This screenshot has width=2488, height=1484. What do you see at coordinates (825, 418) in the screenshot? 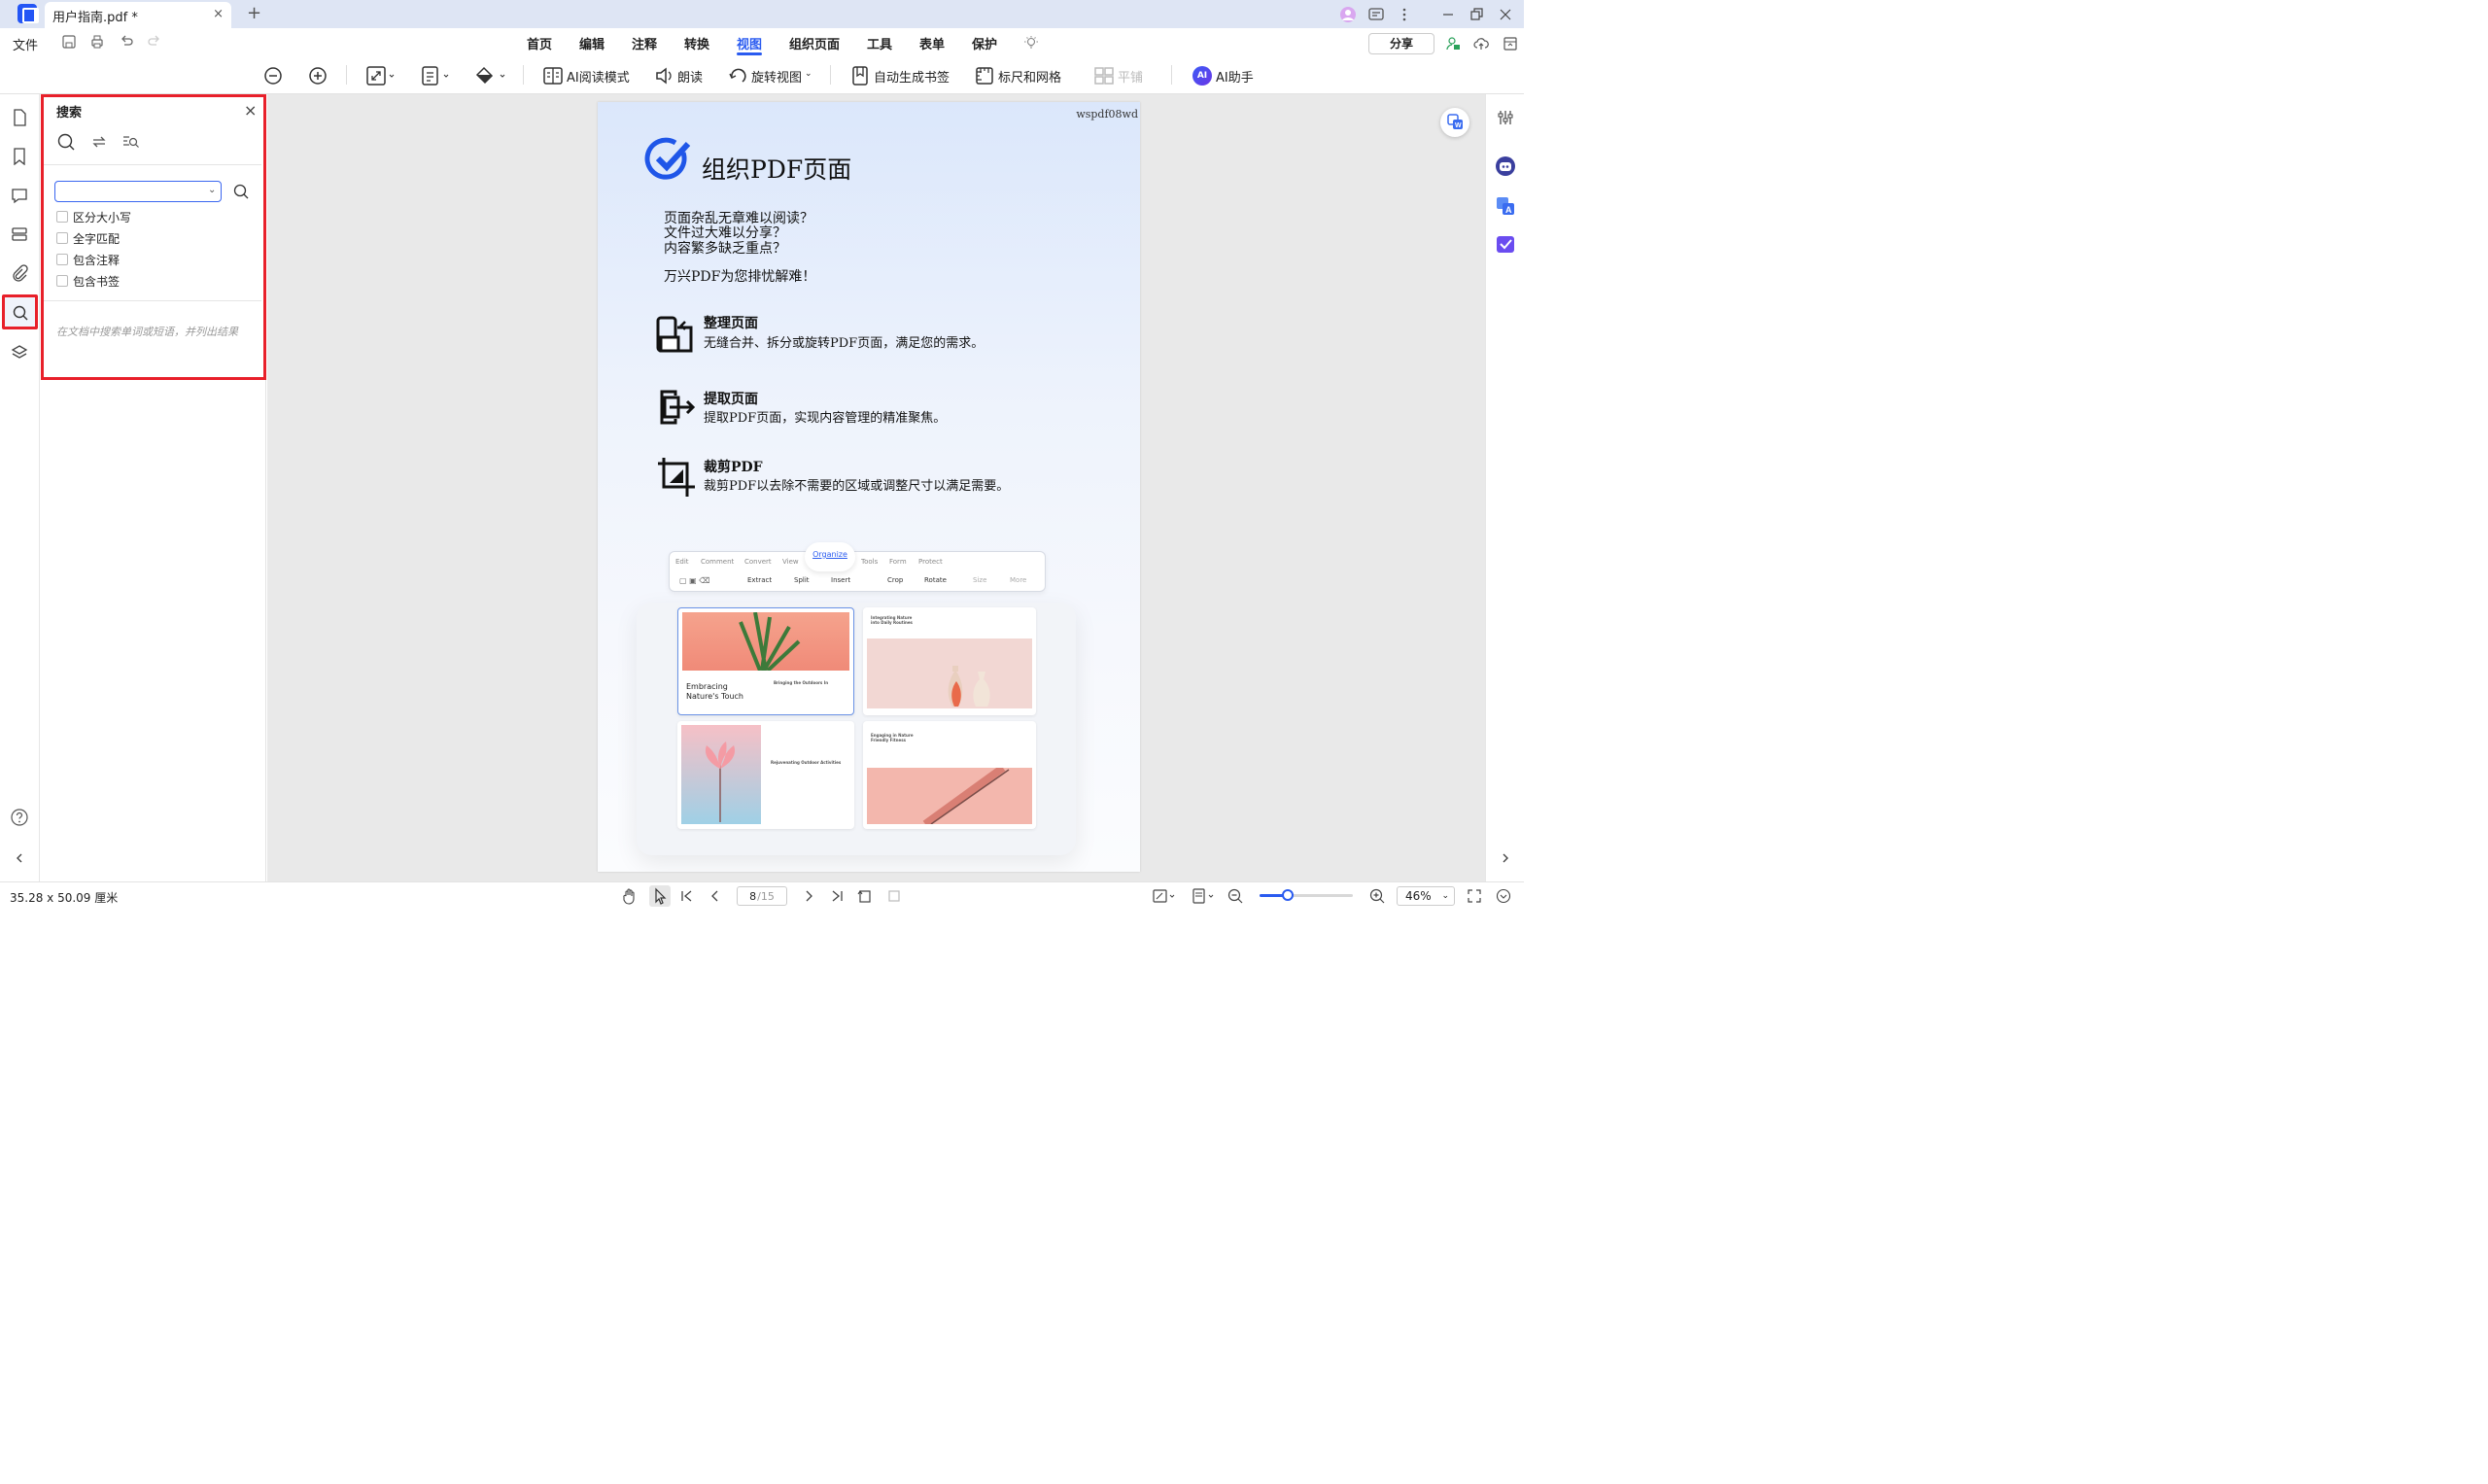
I see `feature-desc: 提取PDF页面，实现内容管理的精准聚焦。` at bounding box center [825, 418].